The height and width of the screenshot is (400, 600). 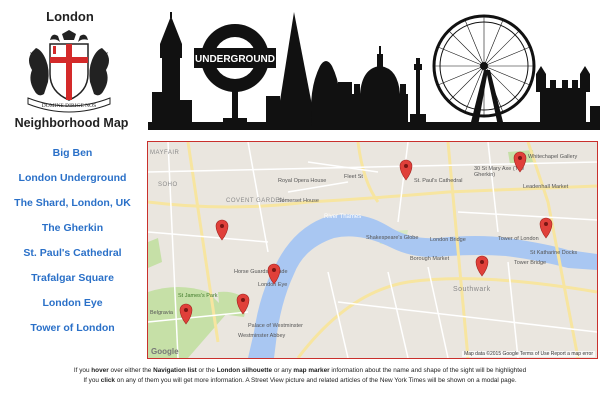 I want to click on map-marker-tower-of-london, so click(x=546, y=228).